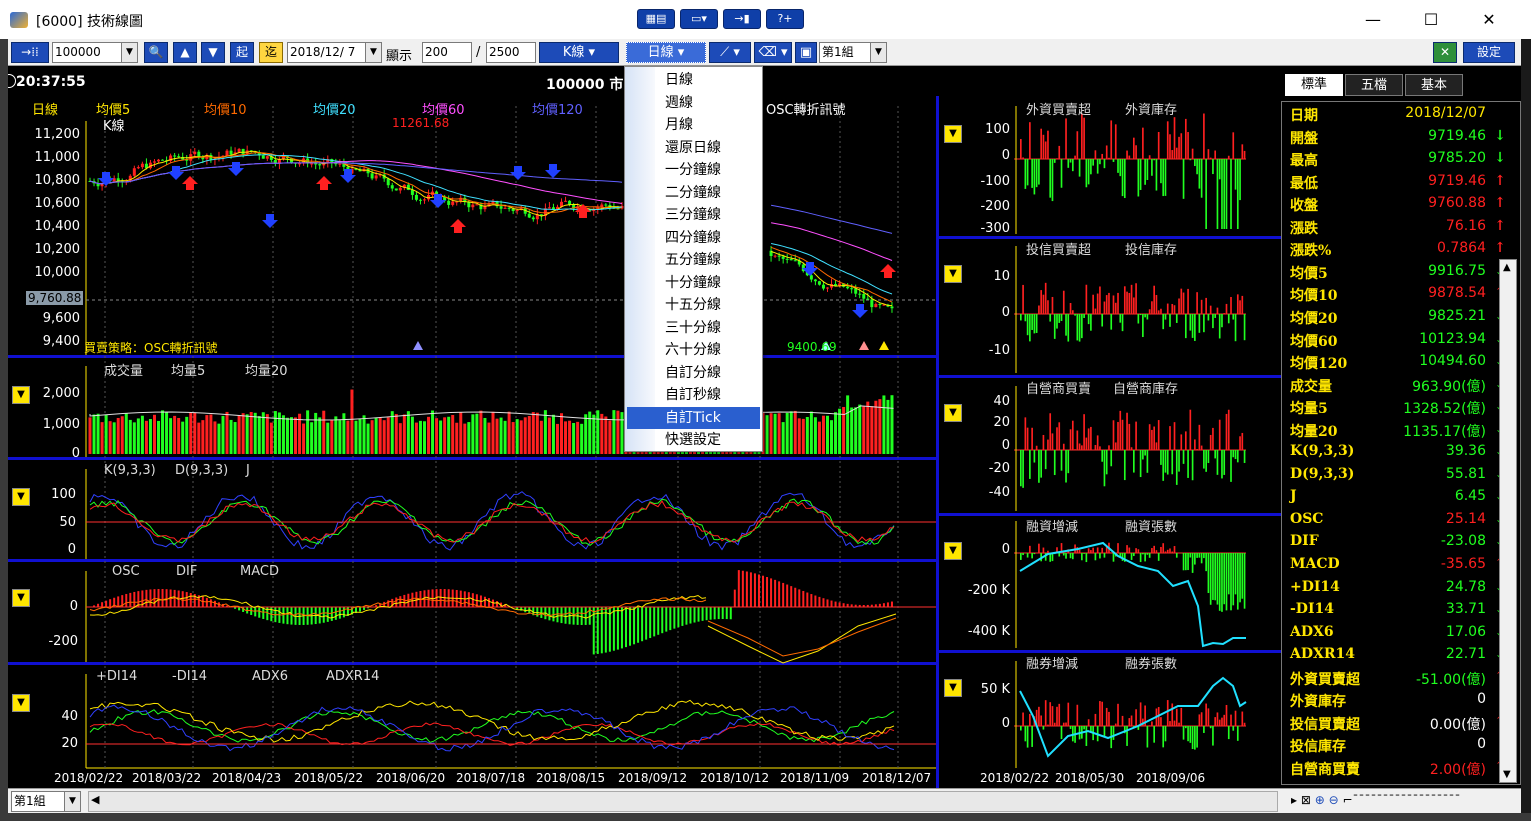 Image resolution: width=1531 pixels, height=821 pixels. Describe the element at coordinates (693, 283) in the screenshot. I see `menu-item: 十分鐘線` at that location.